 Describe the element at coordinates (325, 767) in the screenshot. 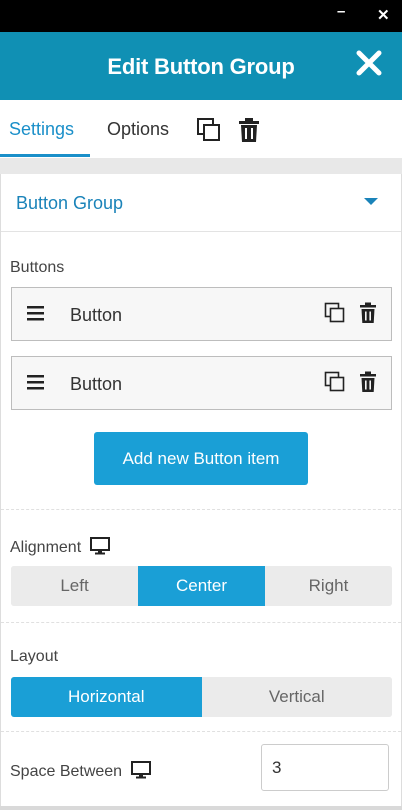

I see `space-between-input` at that location.